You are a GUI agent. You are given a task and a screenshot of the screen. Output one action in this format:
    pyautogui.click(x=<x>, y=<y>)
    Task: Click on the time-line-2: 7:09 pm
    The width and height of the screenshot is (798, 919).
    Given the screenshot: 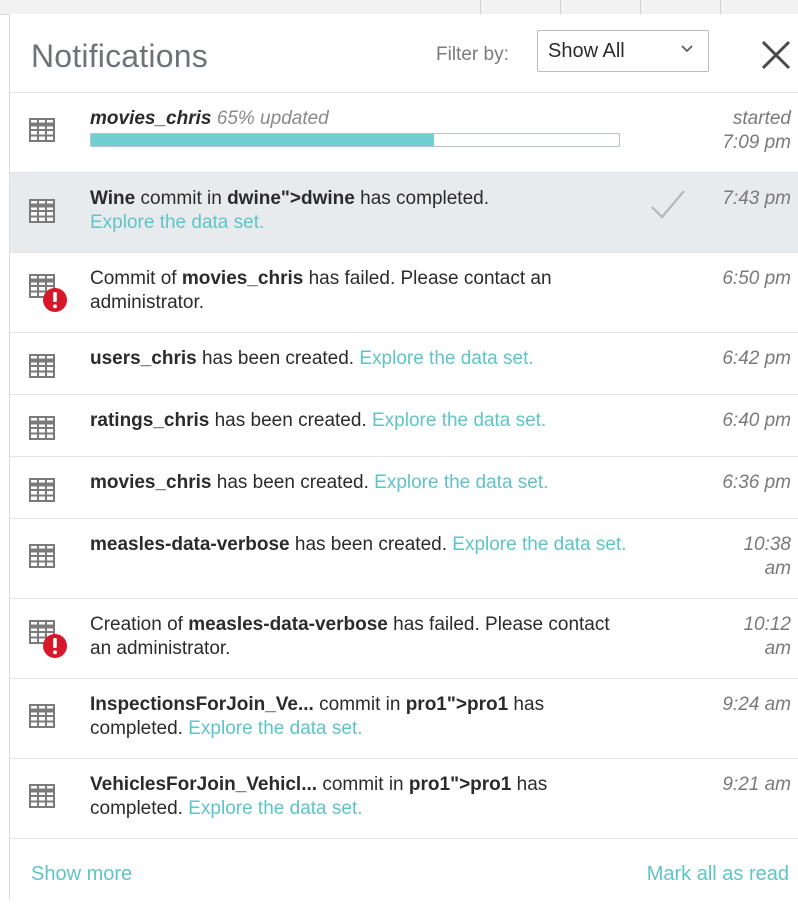 What is the action you would take?
    pyautogui.click(x=756, y=142)
    